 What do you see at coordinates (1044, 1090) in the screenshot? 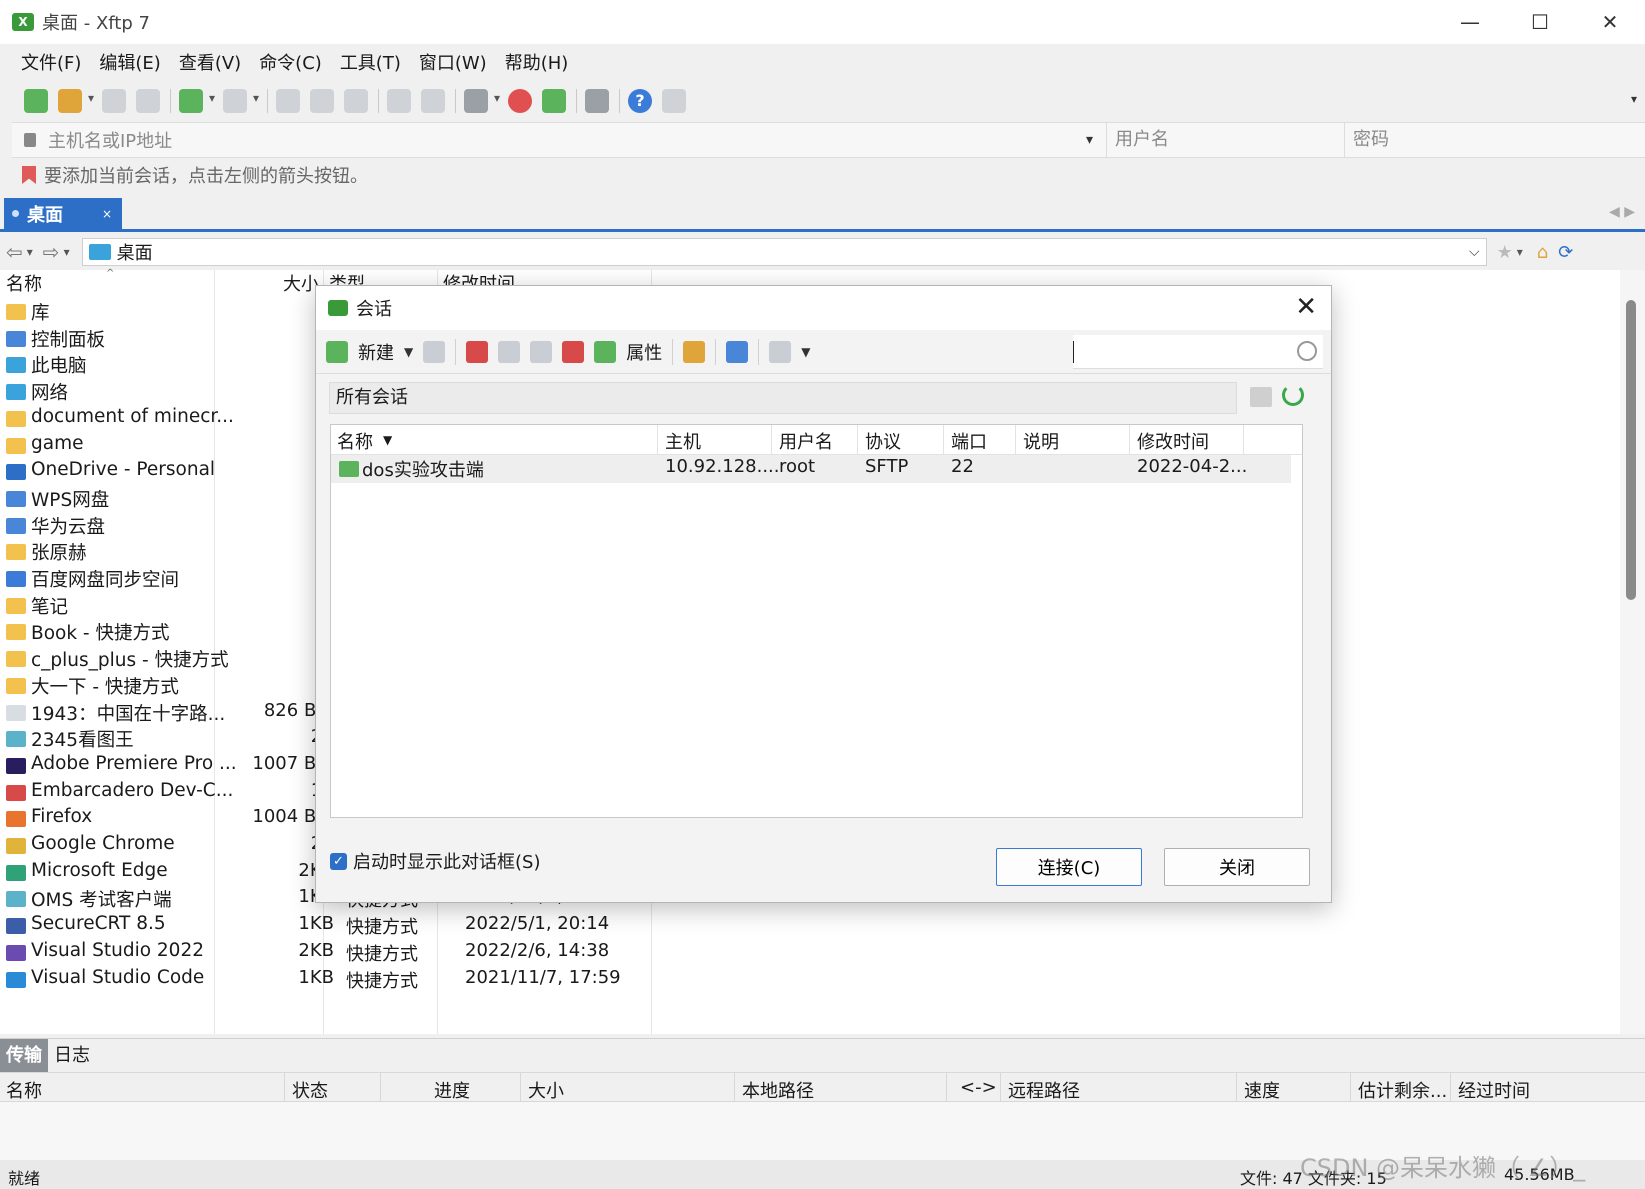
I see `transfer-col-remote-path: 远程路径` at bounding box center [1044, 1090].